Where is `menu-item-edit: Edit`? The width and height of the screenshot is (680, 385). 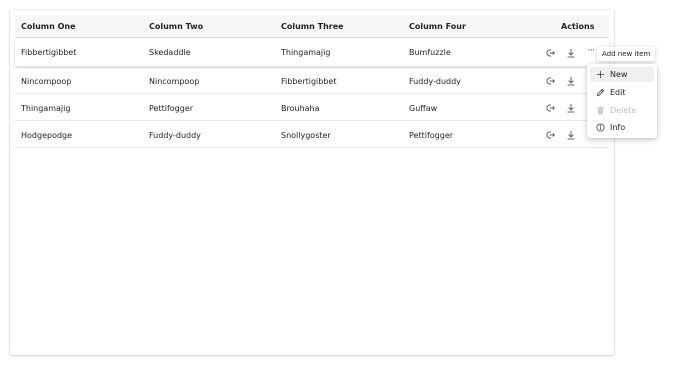 menu-item-edit: Edit is located at coordinates (622, 92).